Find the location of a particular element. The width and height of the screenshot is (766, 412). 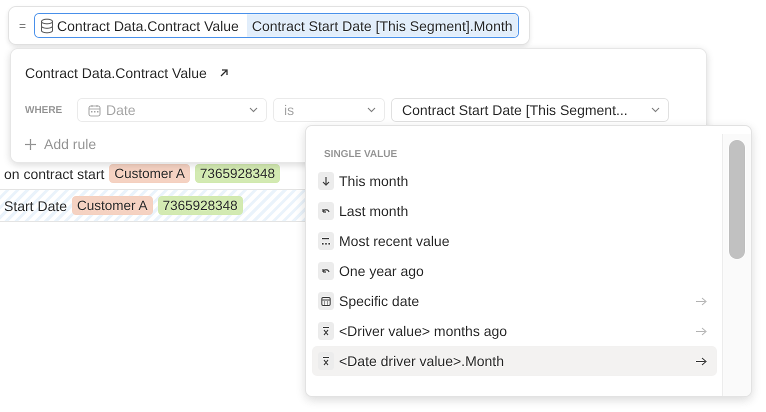

argument-token: Contract Start Date [This Segment].Month is located at coordinates (382, 25).